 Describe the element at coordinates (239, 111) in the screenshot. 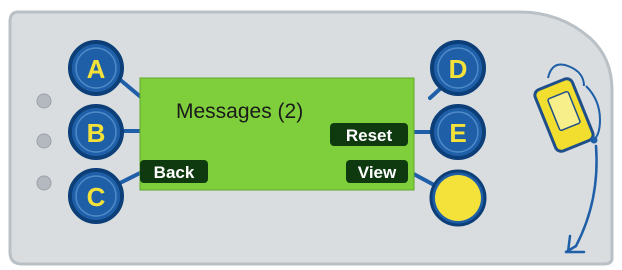

I see `lcd-title: Messages (2)` at that location.